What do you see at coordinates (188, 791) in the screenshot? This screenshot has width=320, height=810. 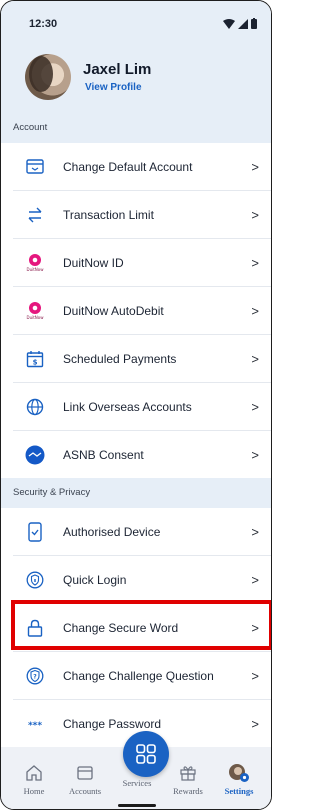 I see `nav-label: Rewards` at bounding box center [188, 791].